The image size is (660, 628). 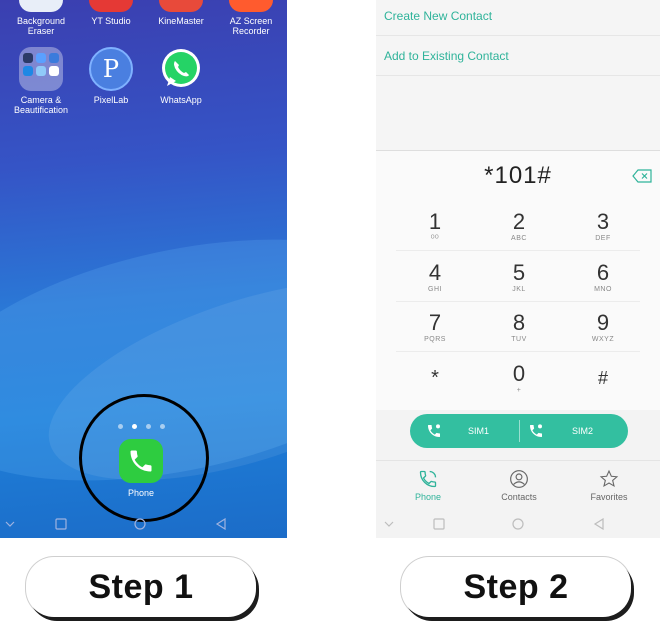 I want to click on key-3: 3 DEF, so click(x=603, y=225).